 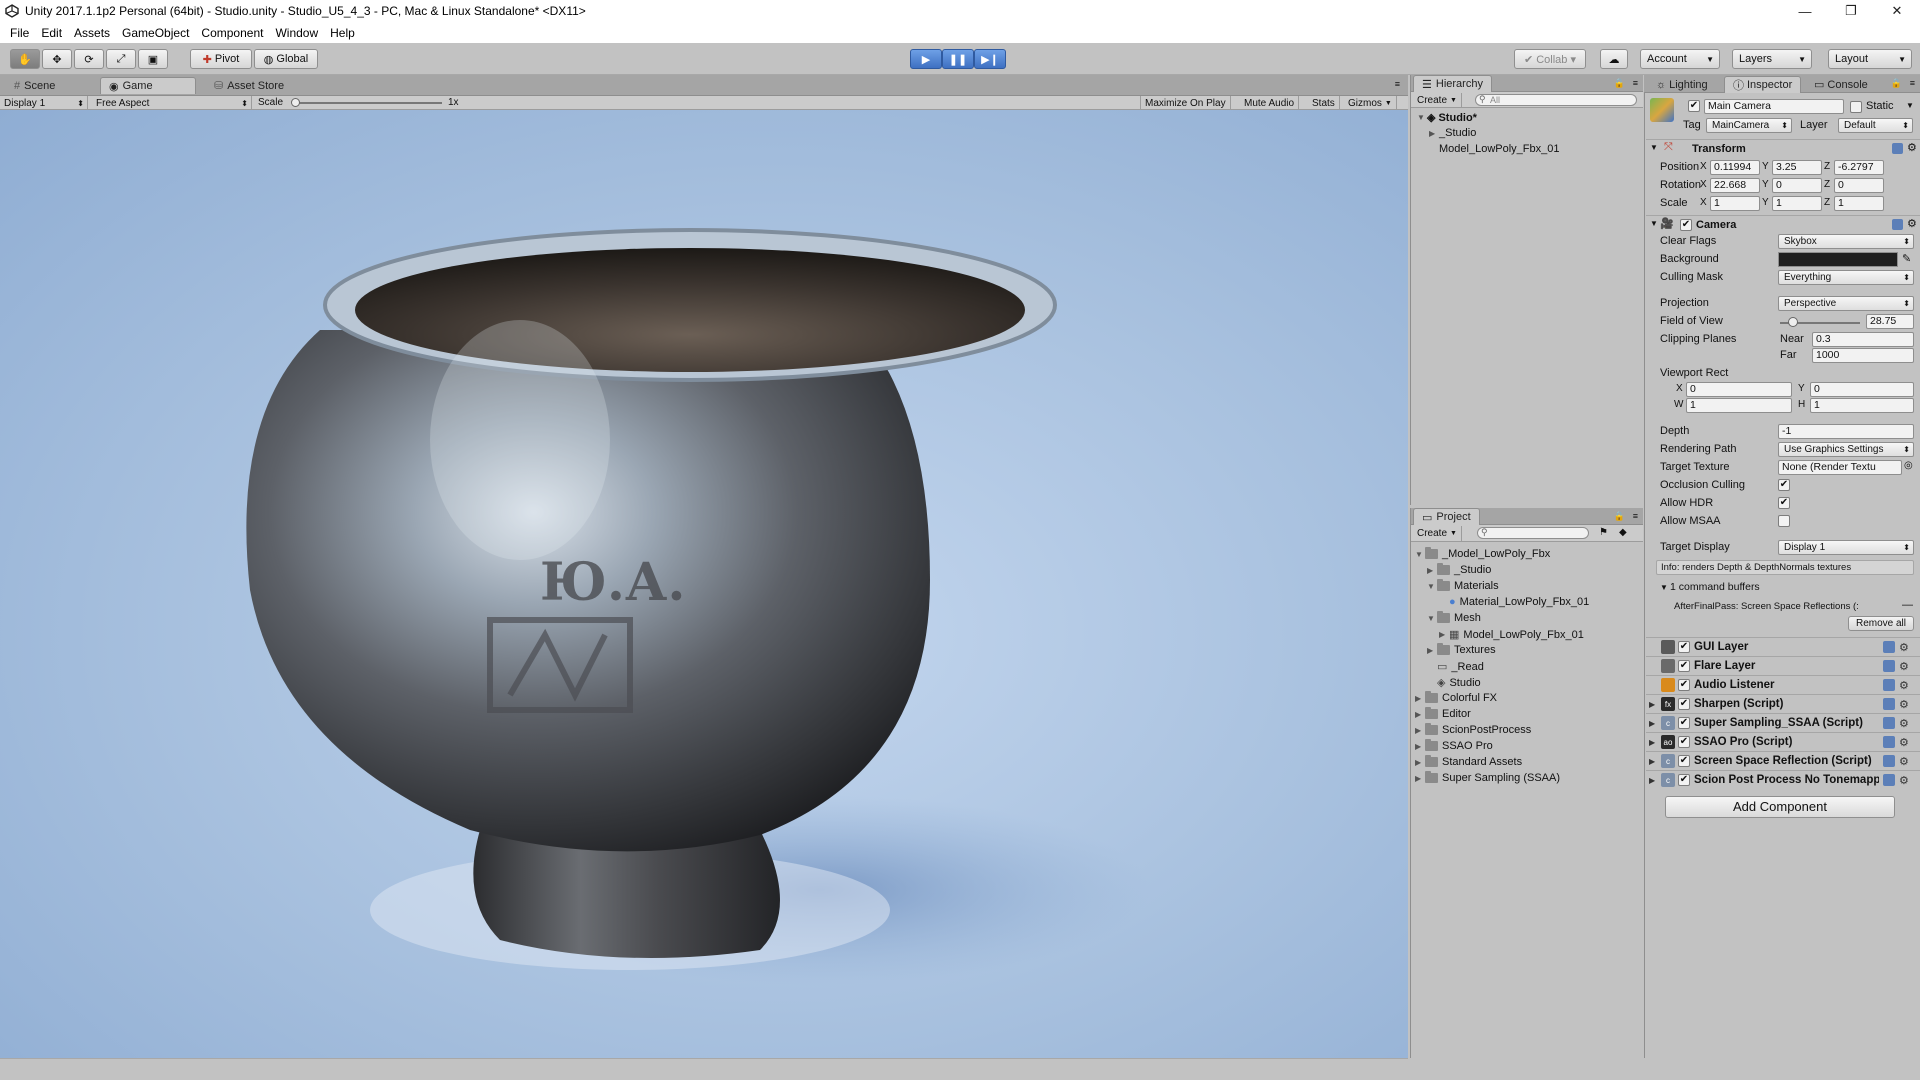 I want to click on play-button: ▶, so click(x=926, y=59).